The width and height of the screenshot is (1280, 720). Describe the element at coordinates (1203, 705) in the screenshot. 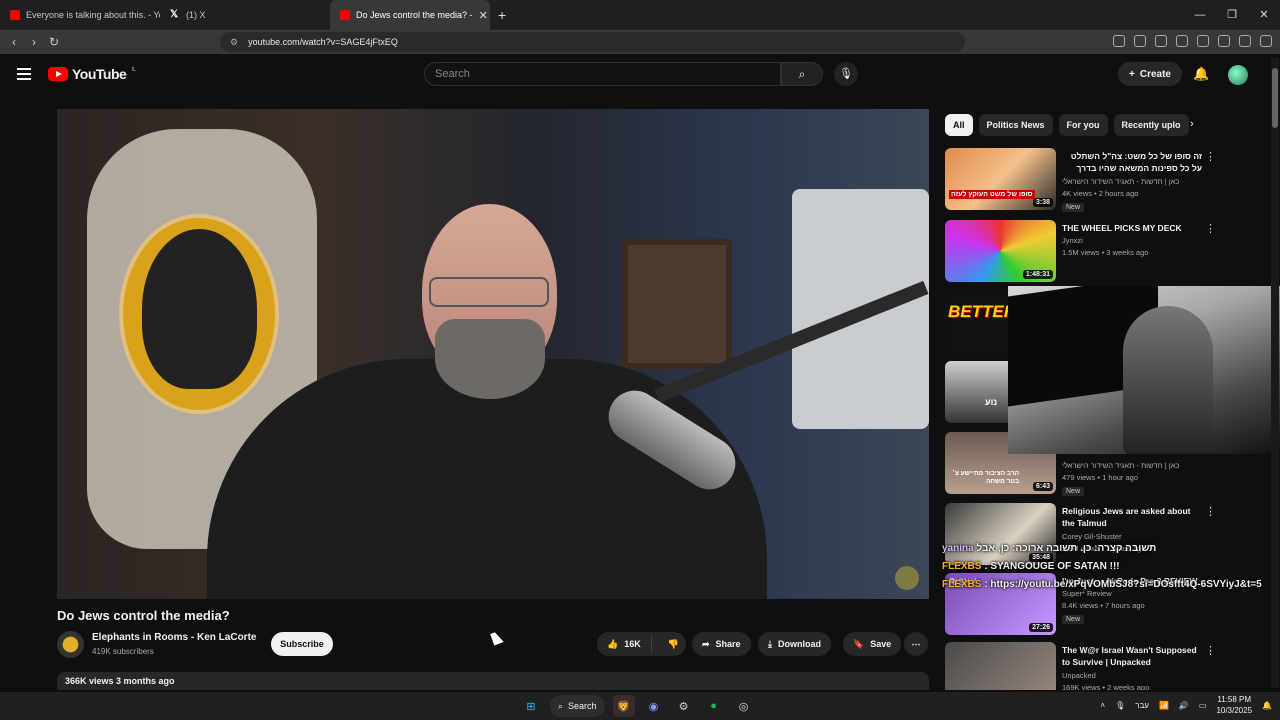

I see `battery-icon: ▭` at that location.